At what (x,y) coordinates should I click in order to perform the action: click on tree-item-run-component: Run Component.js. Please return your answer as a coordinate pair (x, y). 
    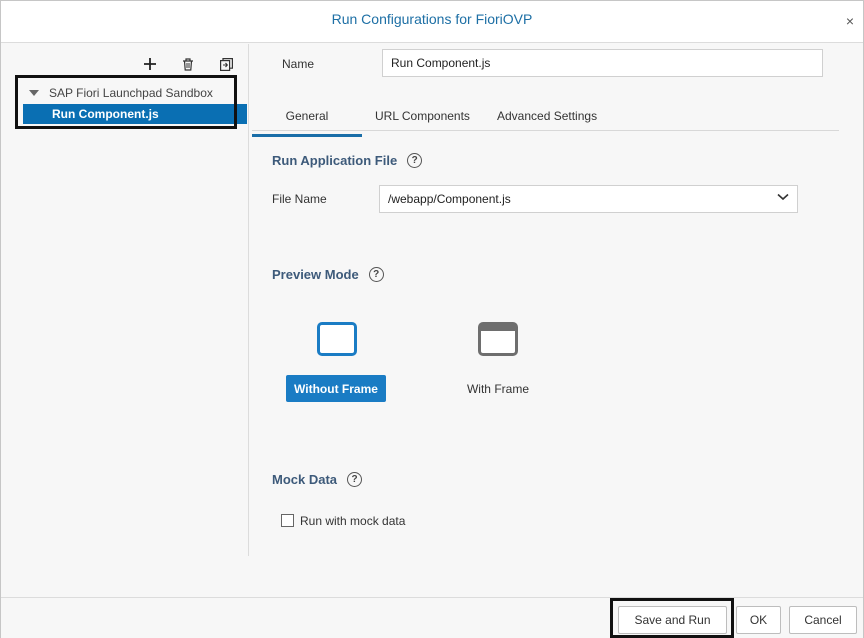
    Looking at the image, I should click on (135, 114).